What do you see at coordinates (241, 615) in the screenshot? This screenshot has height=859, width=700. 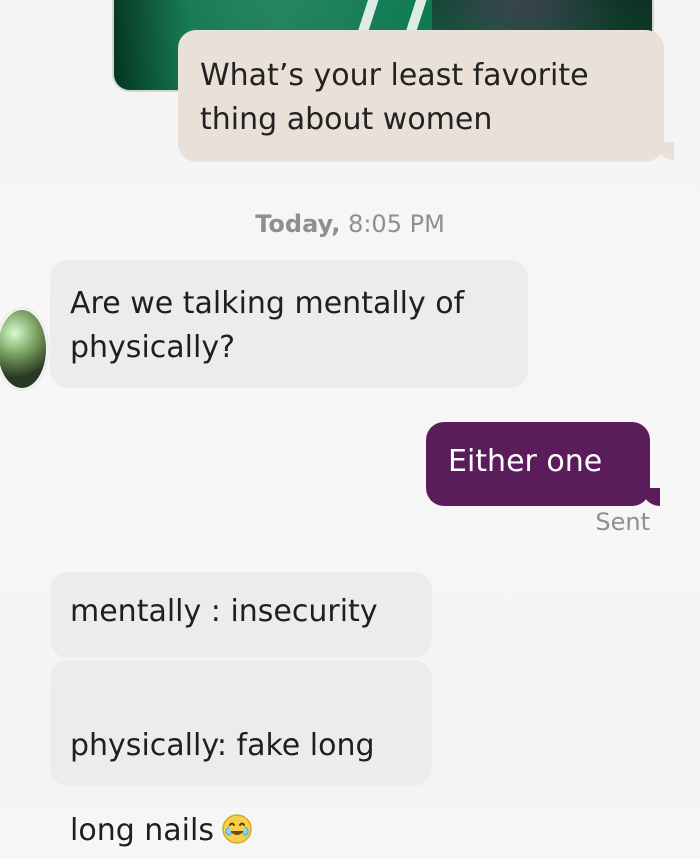 I see `message-bubble-incoming: mentally : insecurity` at bounding box center [241, 615].